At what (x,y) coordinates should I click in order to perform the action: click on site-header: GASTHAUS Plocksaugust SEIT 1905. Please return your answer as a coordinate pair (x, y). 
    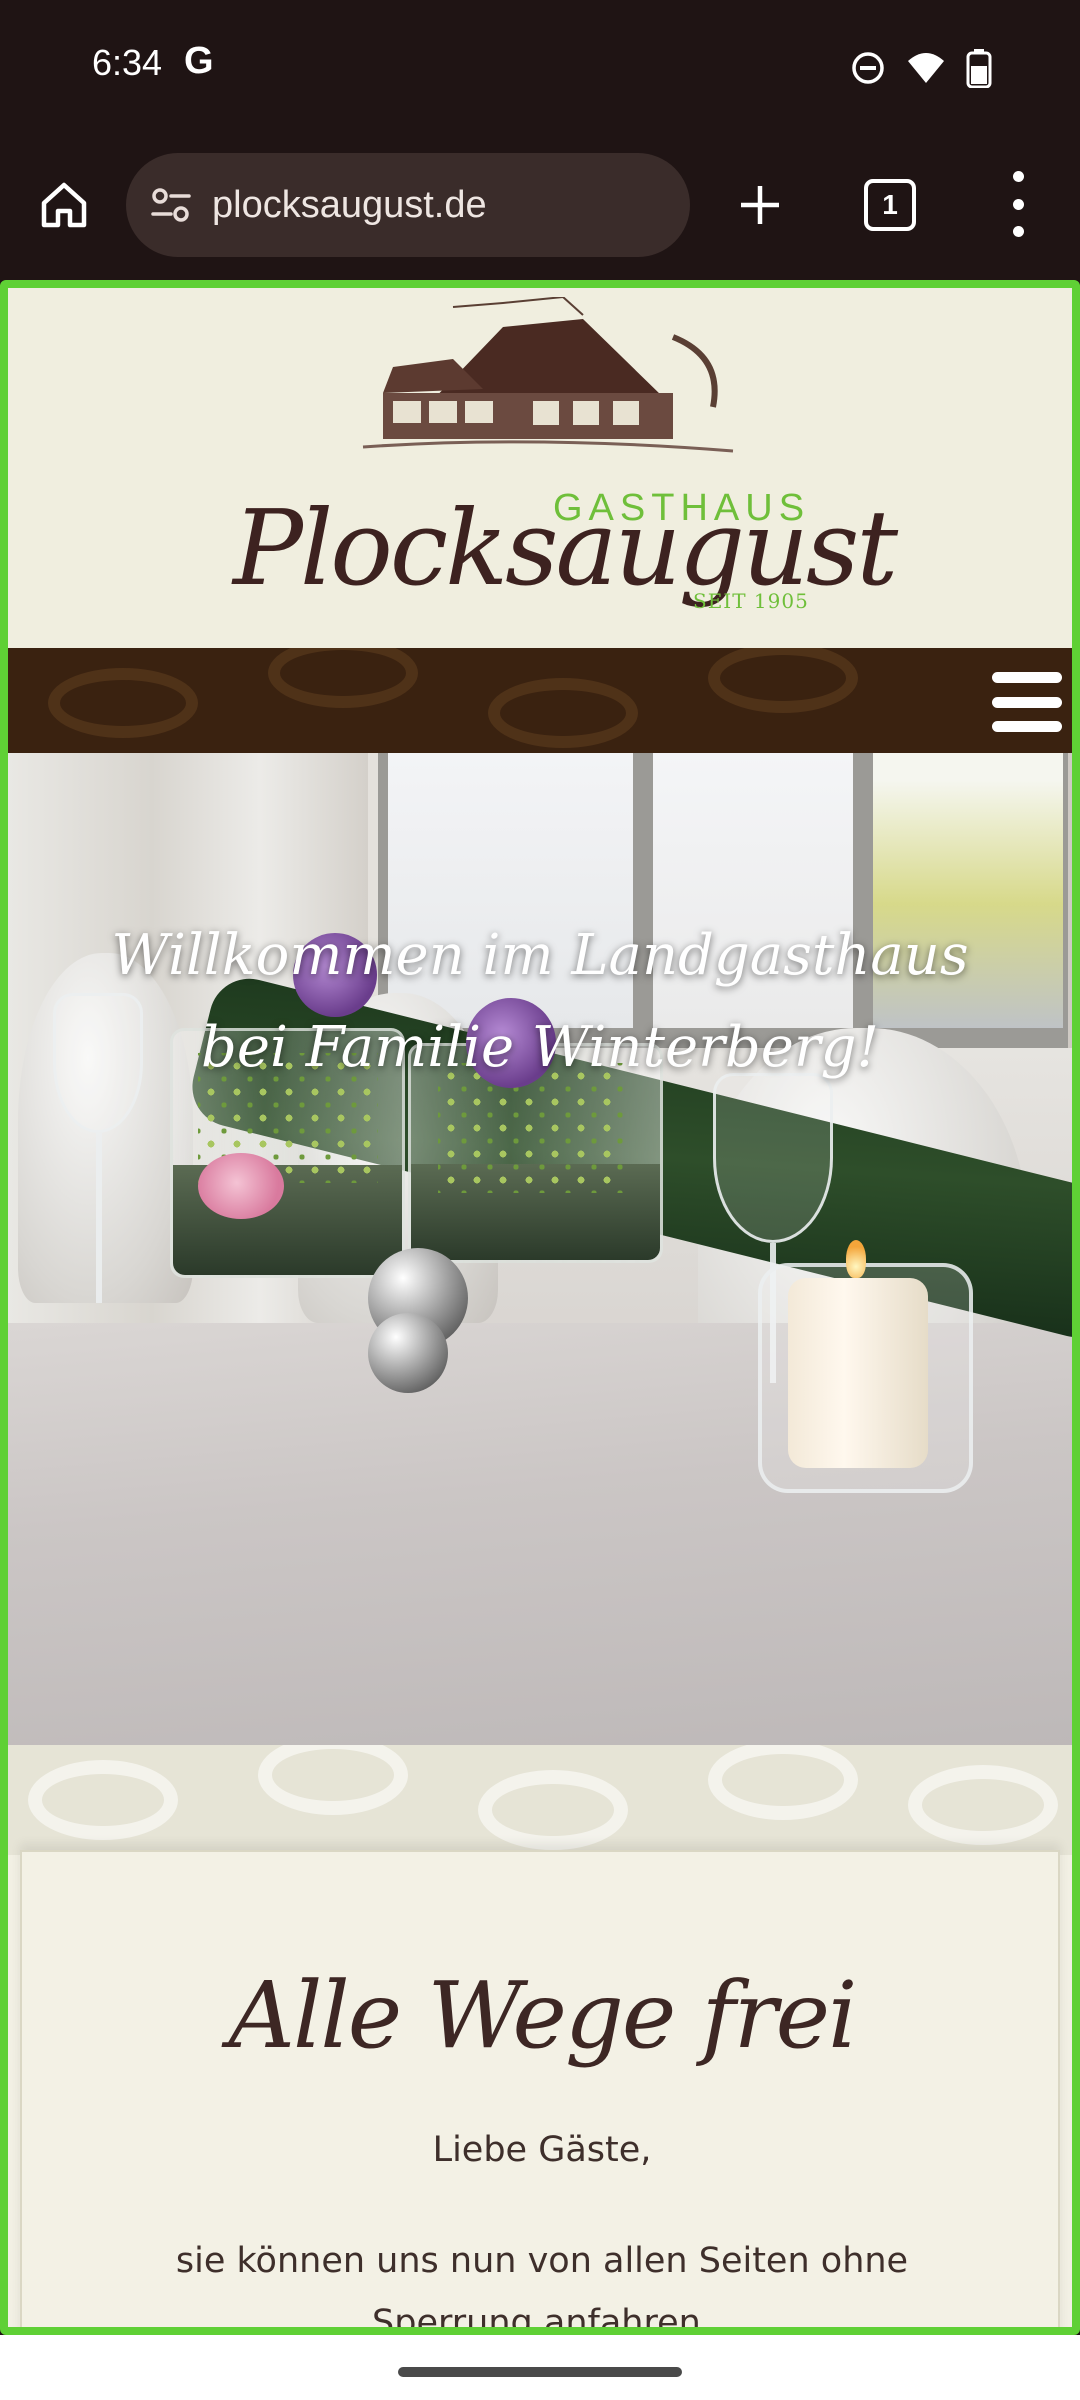
    Looking at the image, I should click on (540, 466).